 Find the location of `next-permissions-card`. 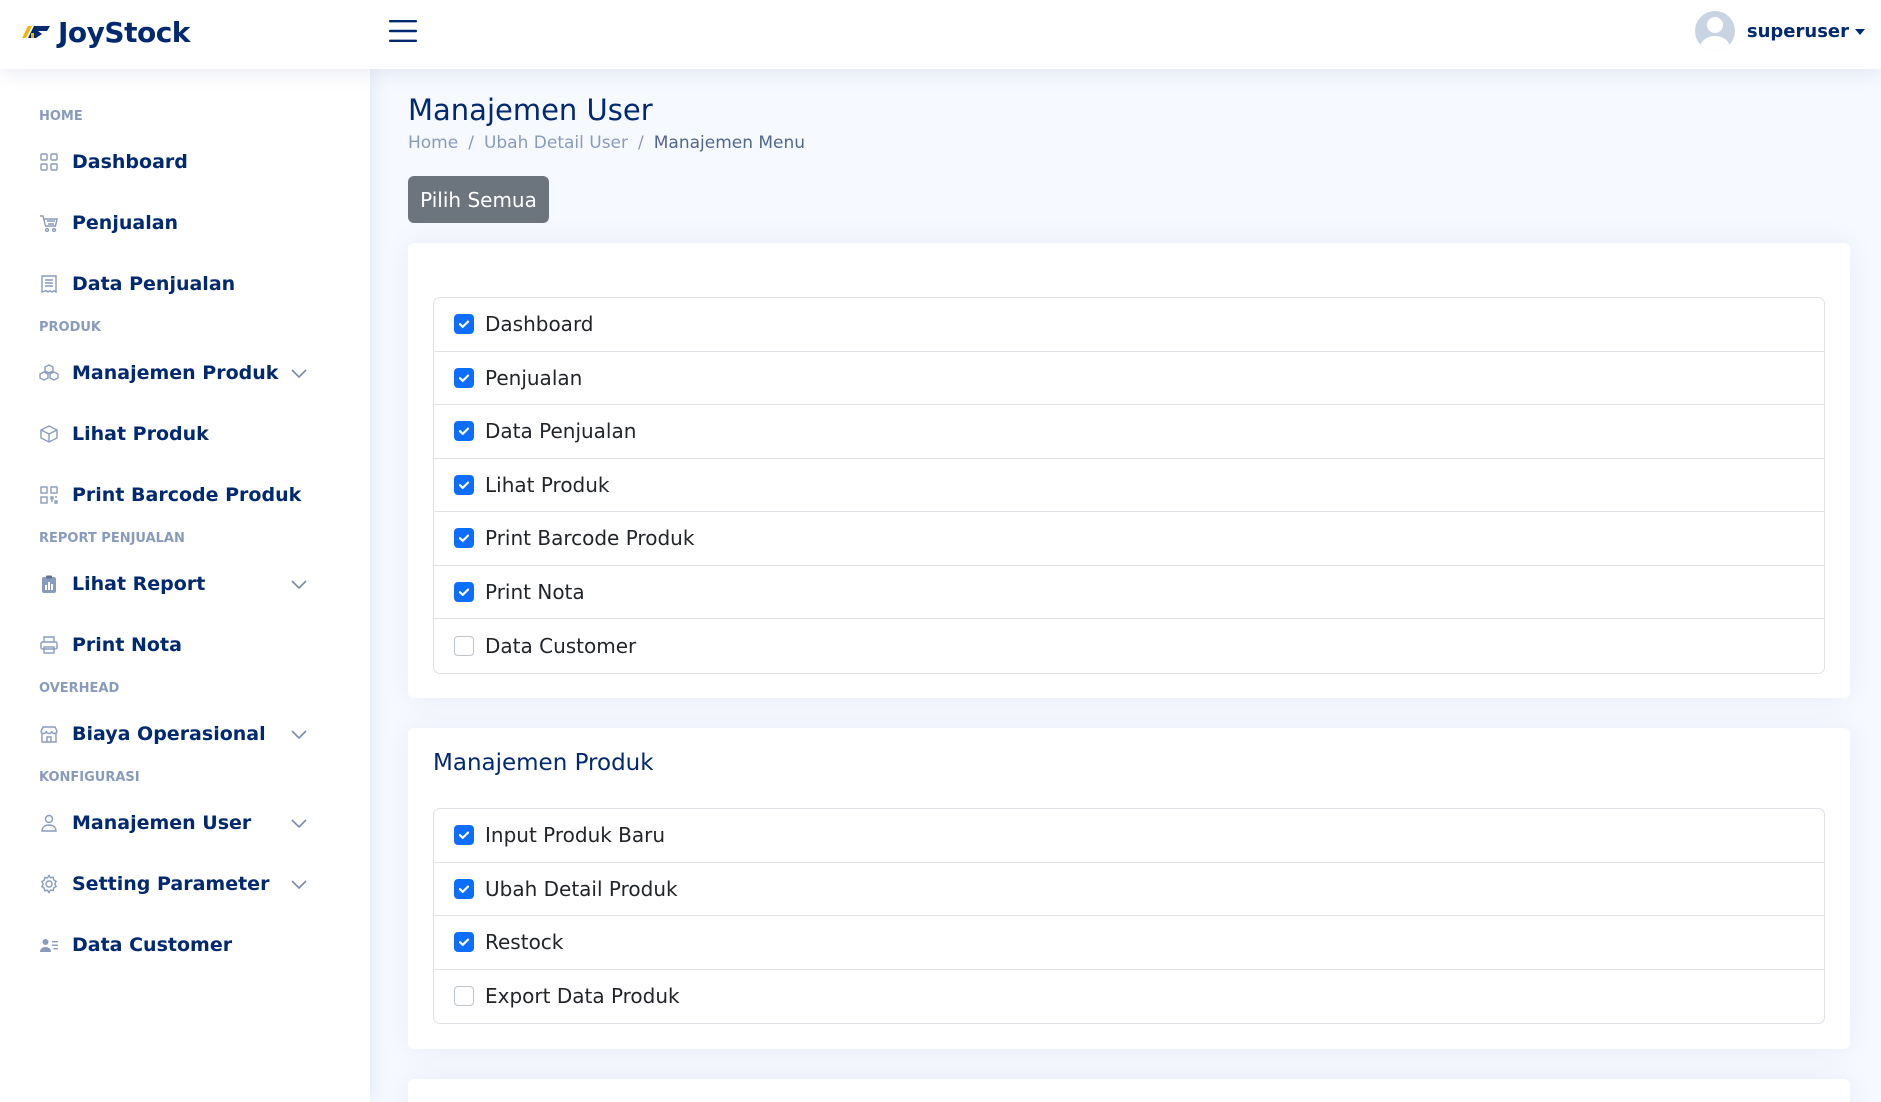

next-permissions-card is located at coordinates (1129, 1090).